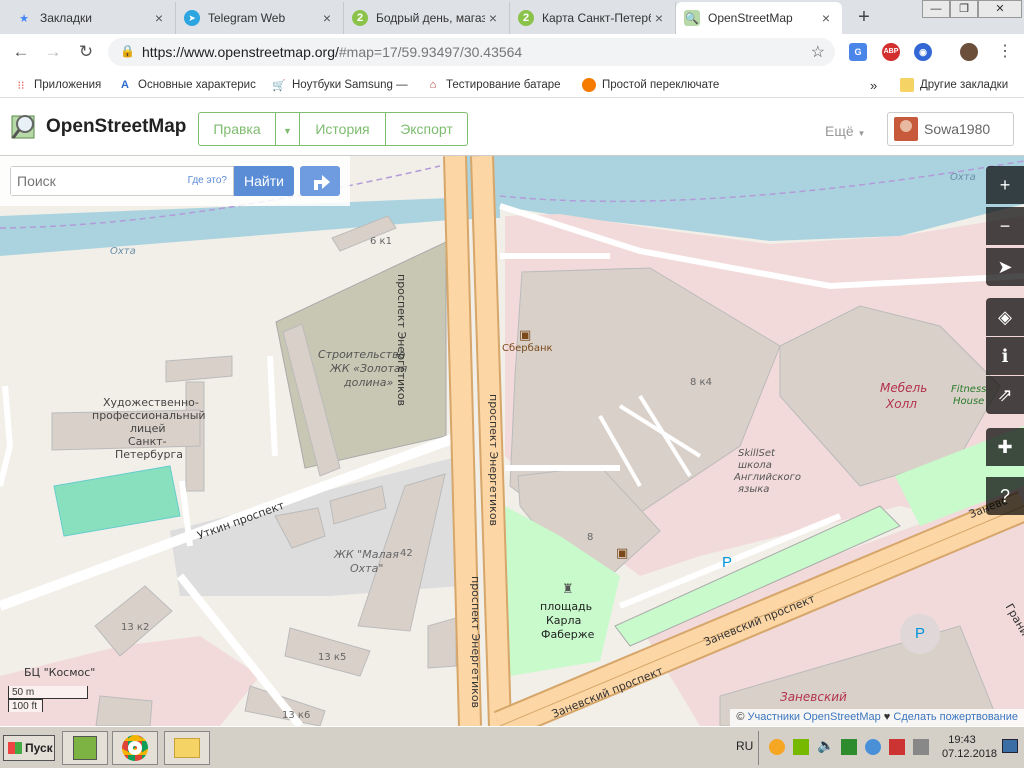 Image resolution: width=1024 pixels, height=768 pixels. What do you see at coordinates (1005, 447) in the screenshot?
I see `note-icon: ✚` at bounding box center [1005, 447].